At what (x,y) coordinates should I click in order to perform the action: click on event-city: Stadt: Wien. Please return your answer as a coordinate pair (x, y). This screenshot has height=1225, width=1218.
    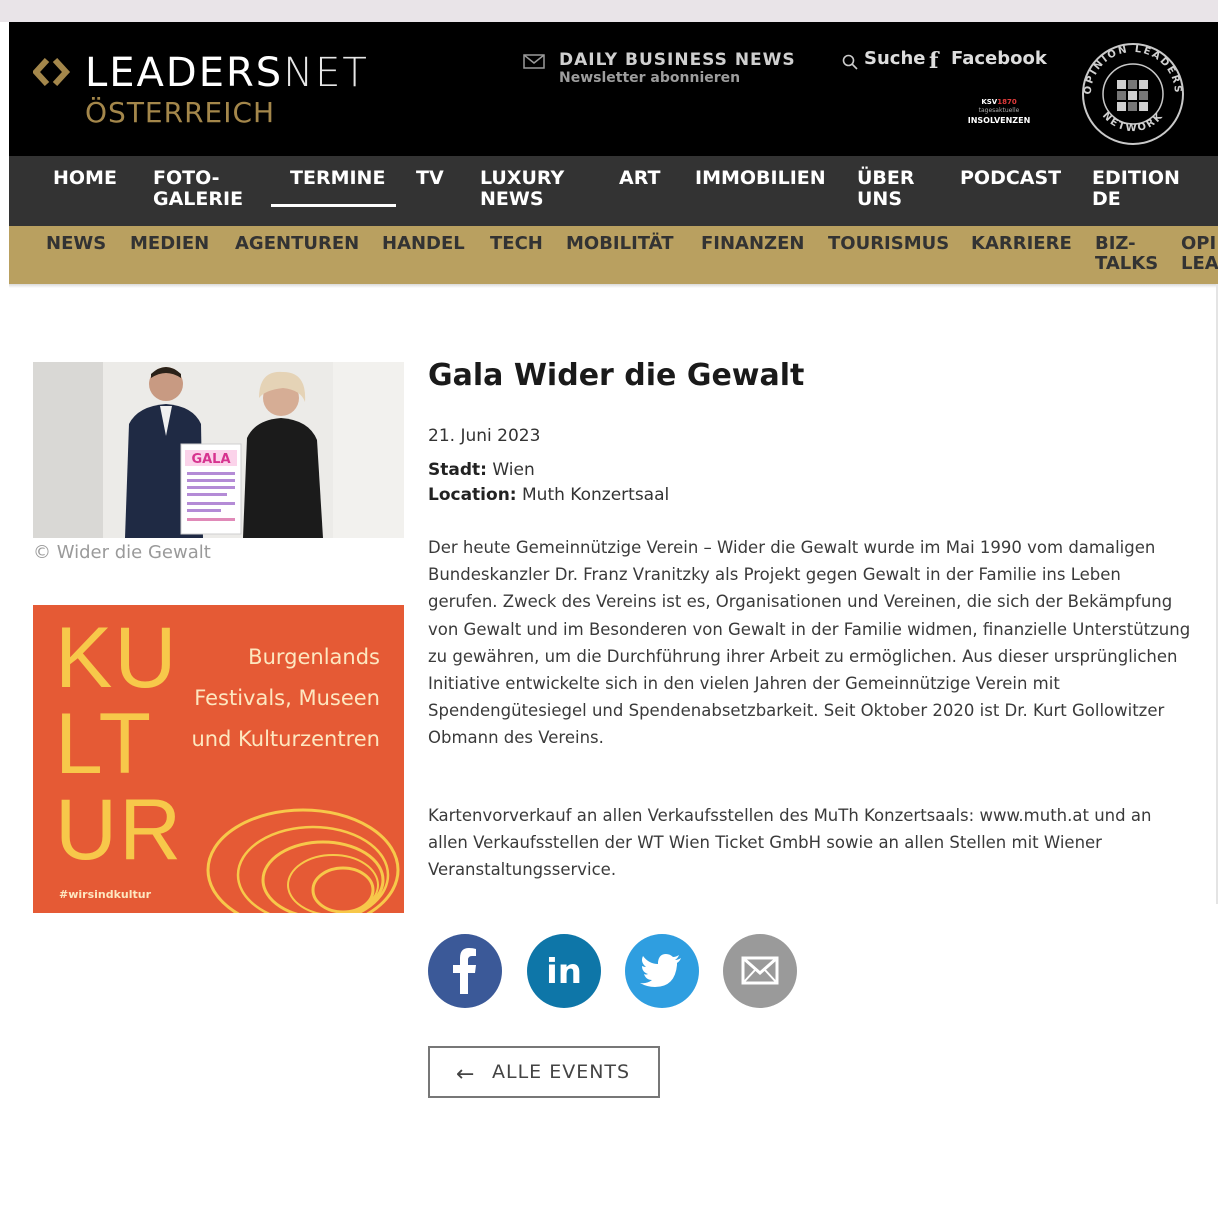
    Looking at the image, I should click on (481, 470).